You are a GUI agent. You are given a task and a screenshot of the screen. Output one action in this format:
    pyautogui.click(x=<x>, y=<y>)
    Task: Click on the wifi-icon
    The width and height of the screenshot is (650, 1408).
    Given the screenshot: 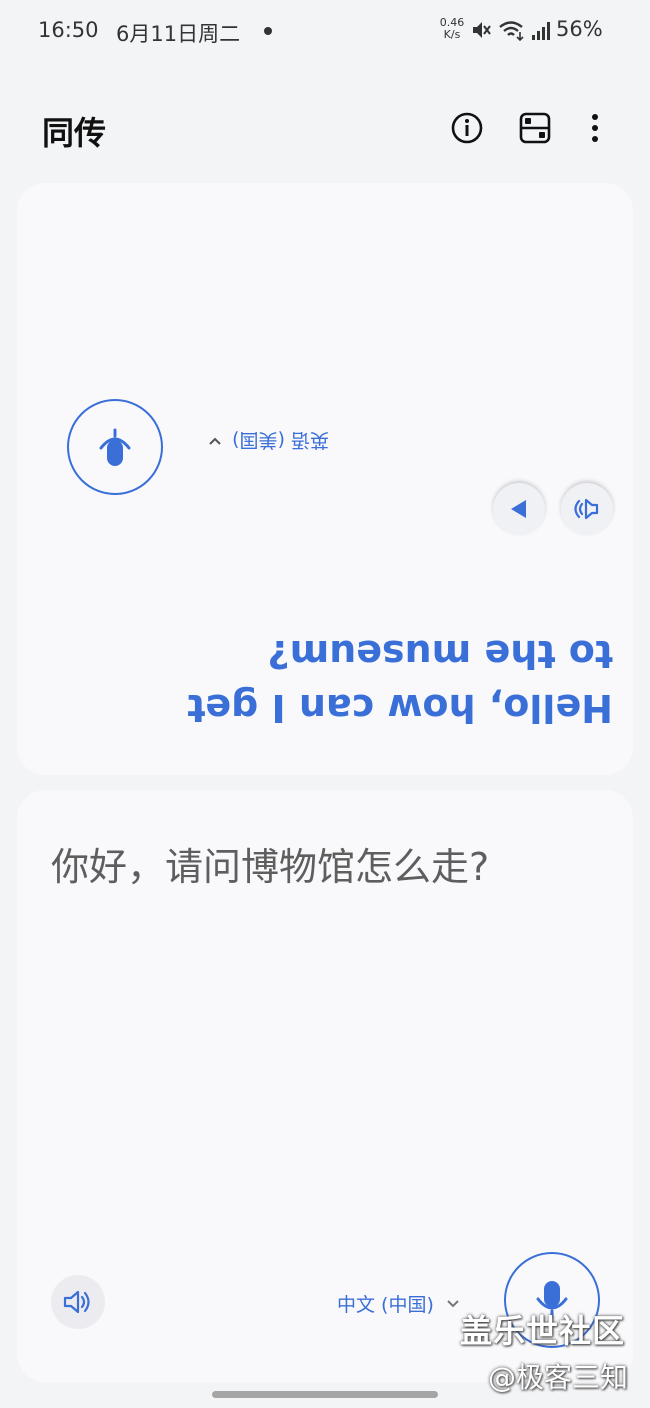 What is the action you would take?
    pyautogui.click(x=512, y=32)
    